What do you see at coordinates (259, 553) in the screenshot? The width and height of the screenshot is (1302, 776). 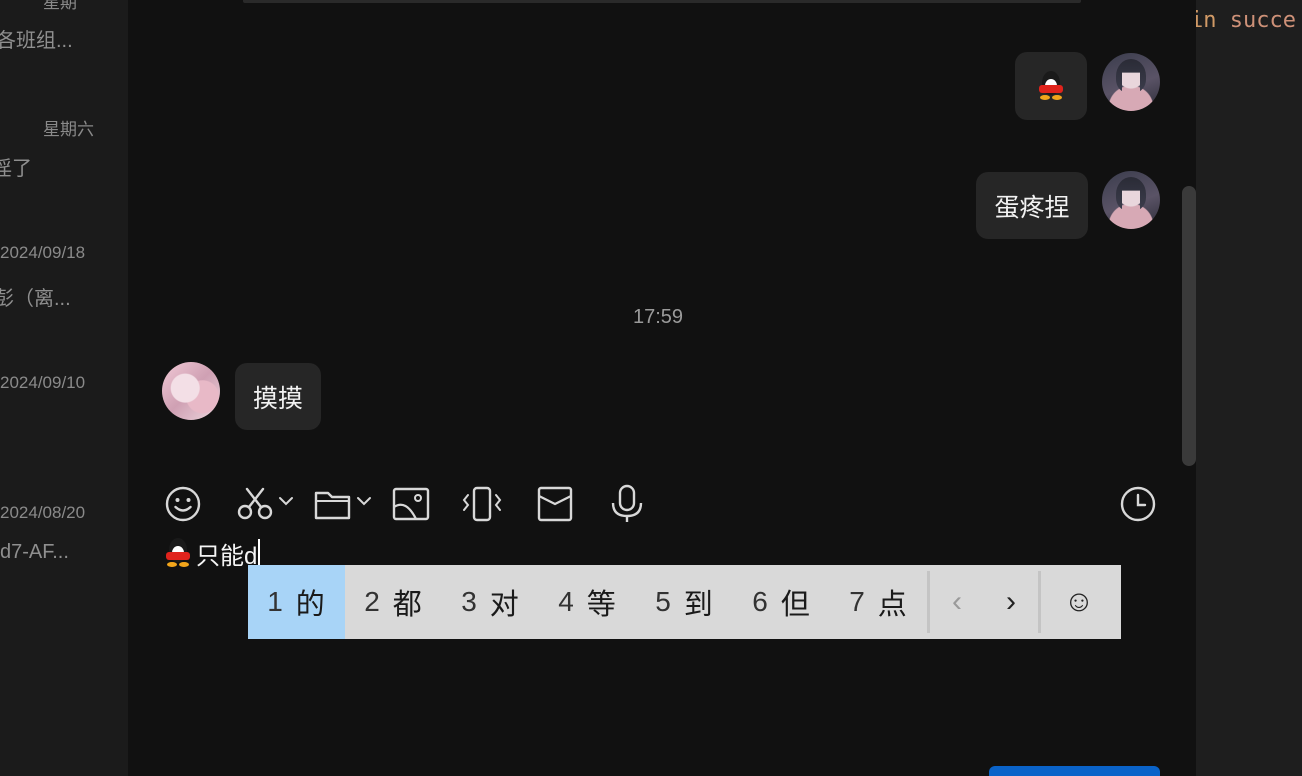 I see `text-caret` at bounding box center [259, 553].